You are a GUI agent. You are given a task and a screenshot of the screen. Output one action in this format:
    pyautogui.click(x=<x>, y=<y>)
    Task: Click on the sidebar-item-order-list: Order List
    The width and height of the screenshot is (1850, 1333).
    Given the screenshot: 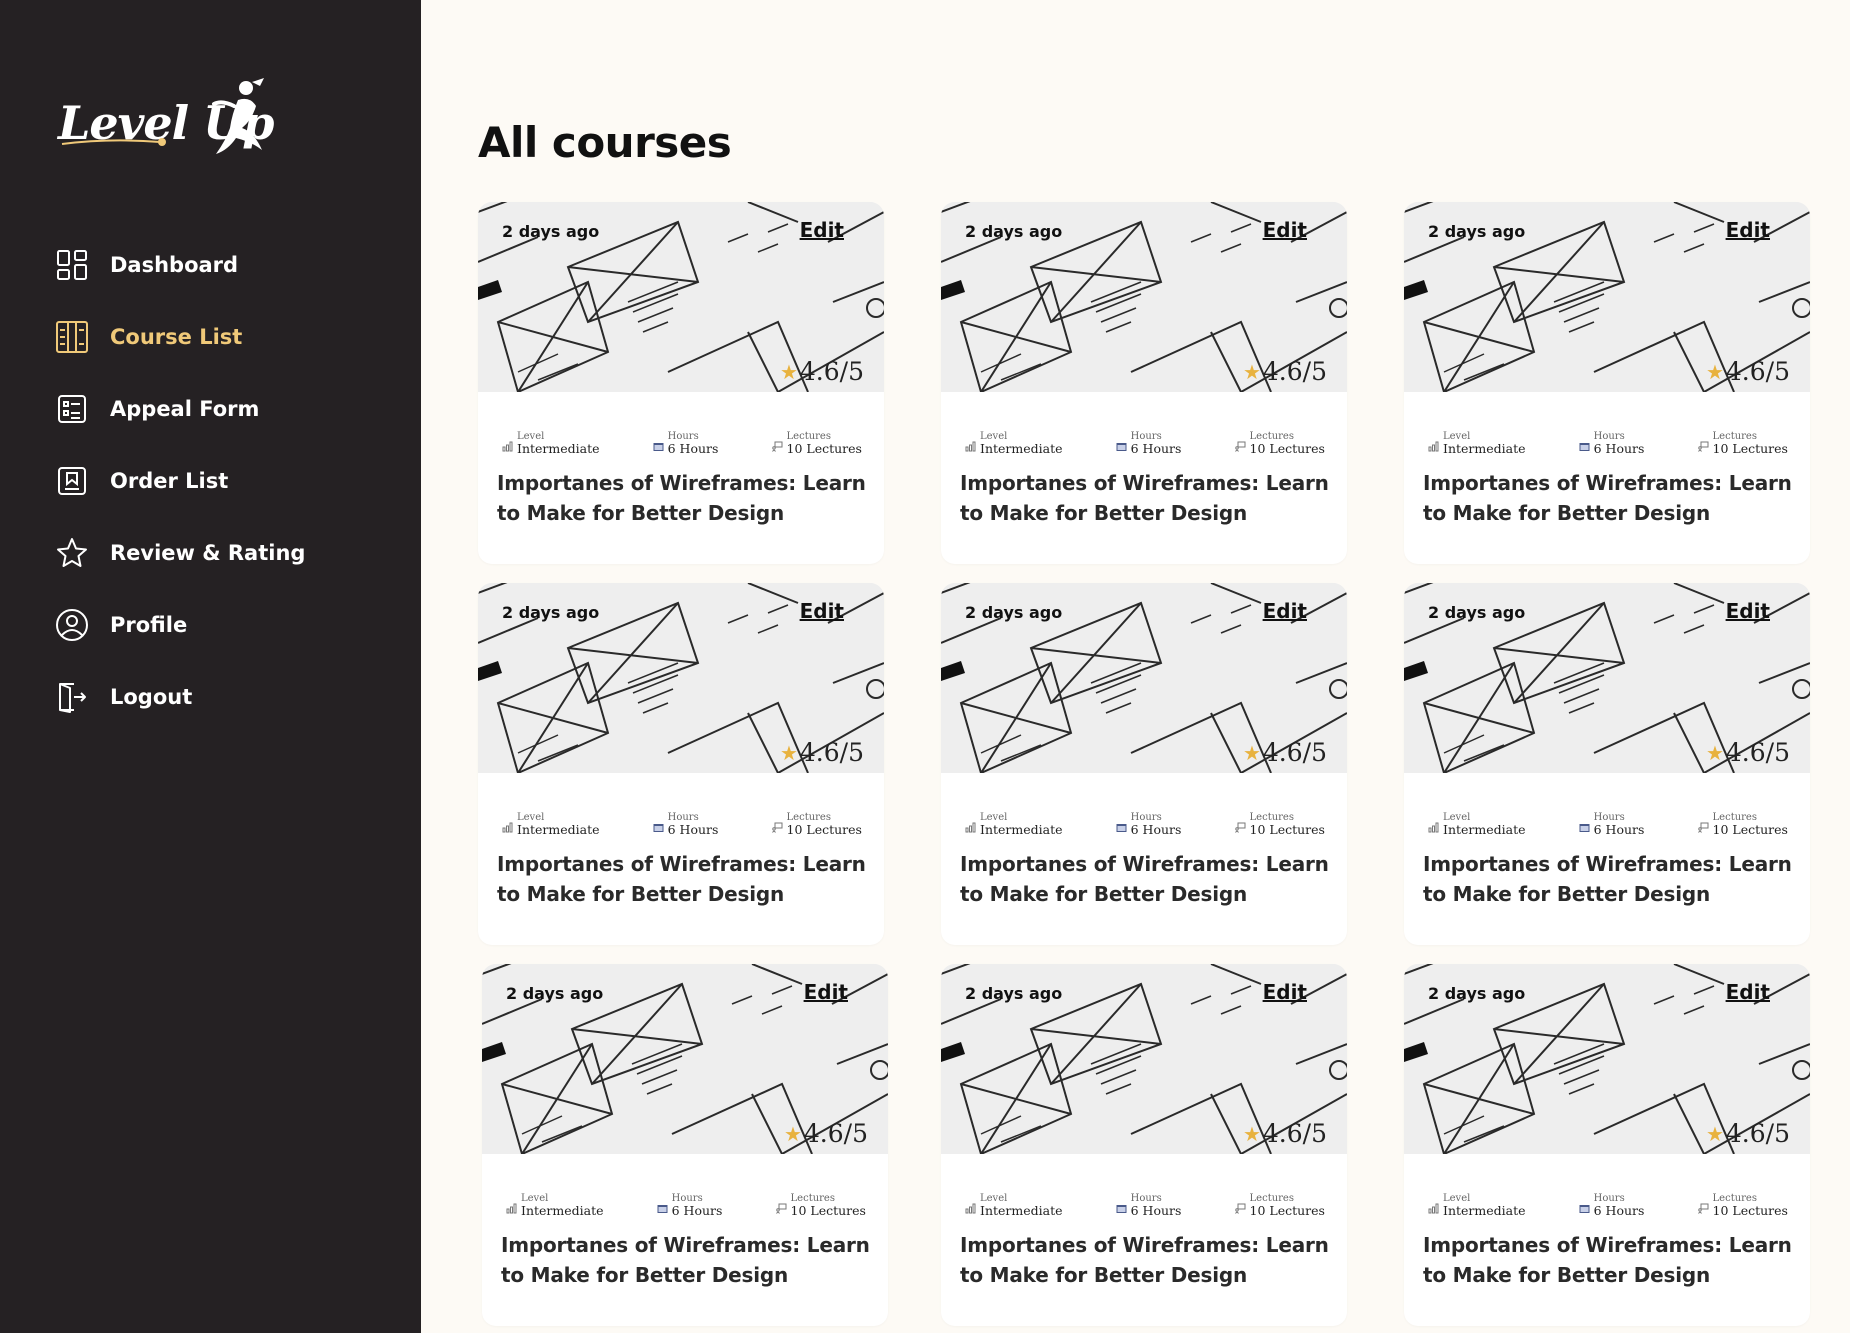 What is the action you would take?
    pyautogui.click(x=224, y=481)
    